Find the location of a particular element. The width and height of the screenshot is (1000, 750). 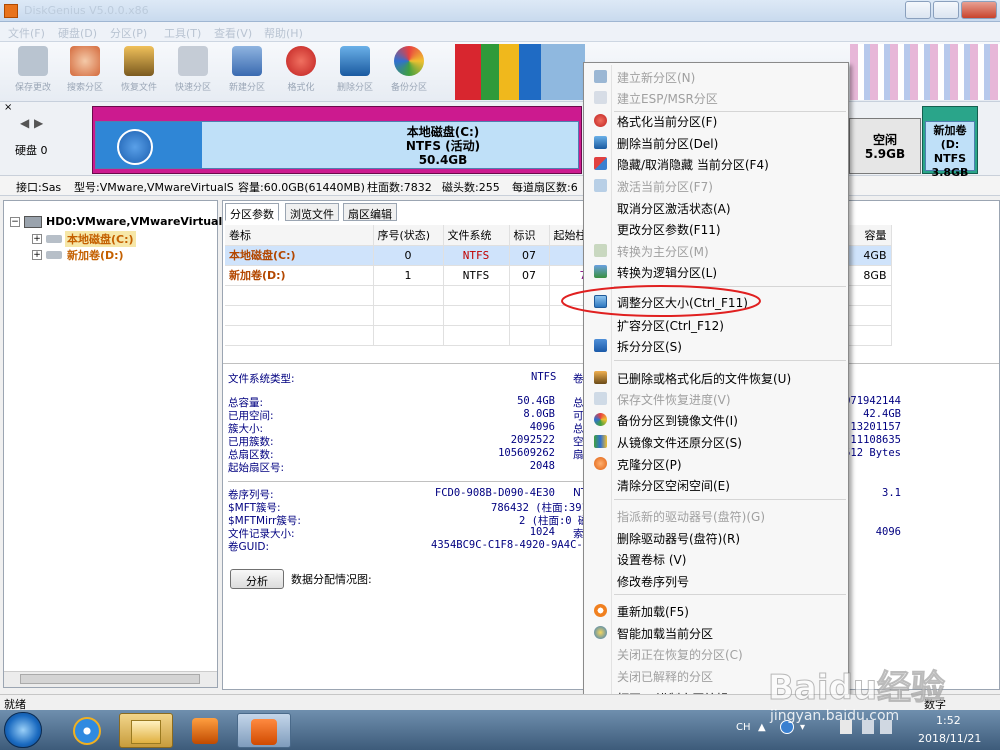

hard-disk-icon is located at coordinates (33, 222).